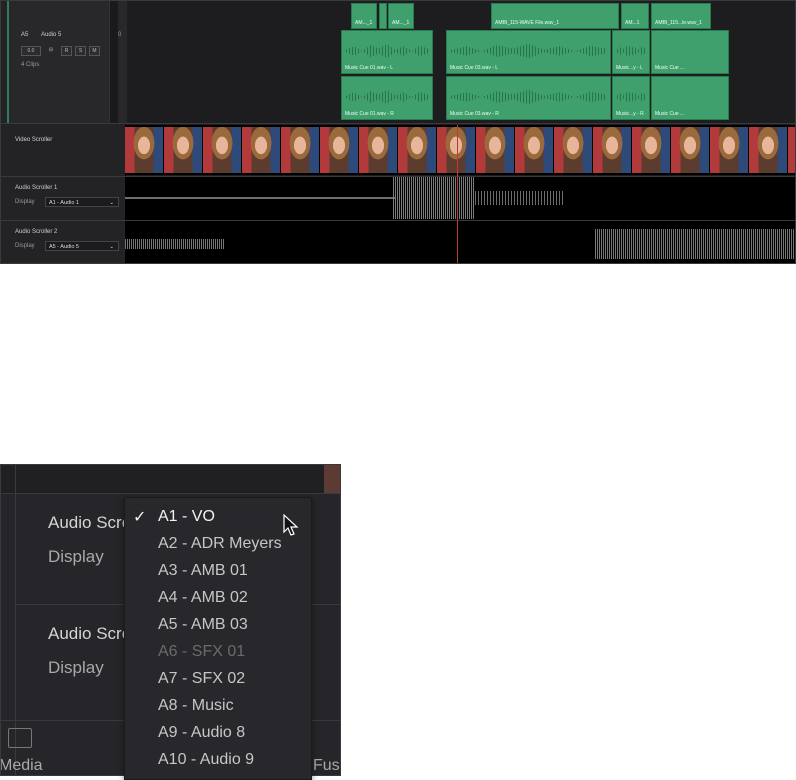 The height and width of the screenshot is (780, 796). What do you see at coordinates (291, 525) in the screenshot?
I see `mouse-cursor-icon` at bounding box center [291, 525].